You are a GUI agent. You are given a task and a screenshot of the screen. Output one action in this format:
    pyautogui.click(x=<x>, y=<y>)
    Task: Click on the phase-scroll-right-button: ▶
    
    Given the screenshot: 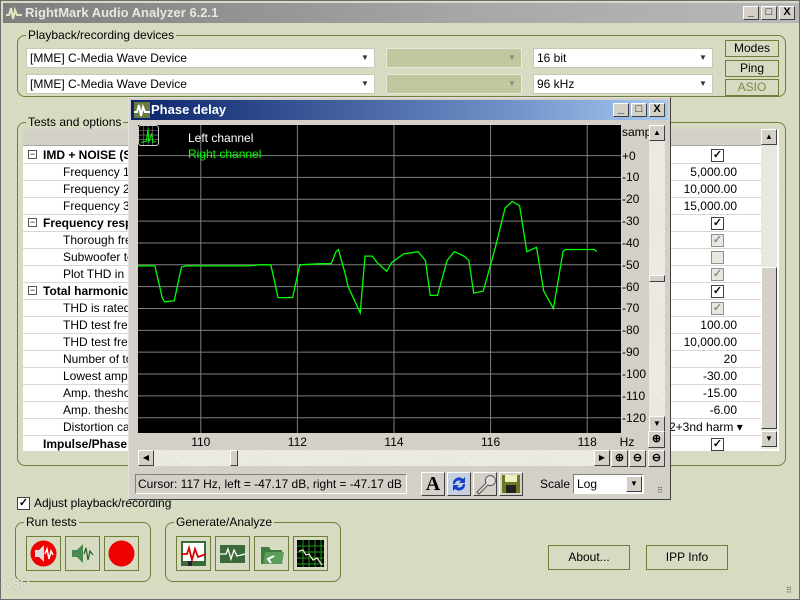 What is the action you would take?
    pyautogui.click(x=602, y=458)
    